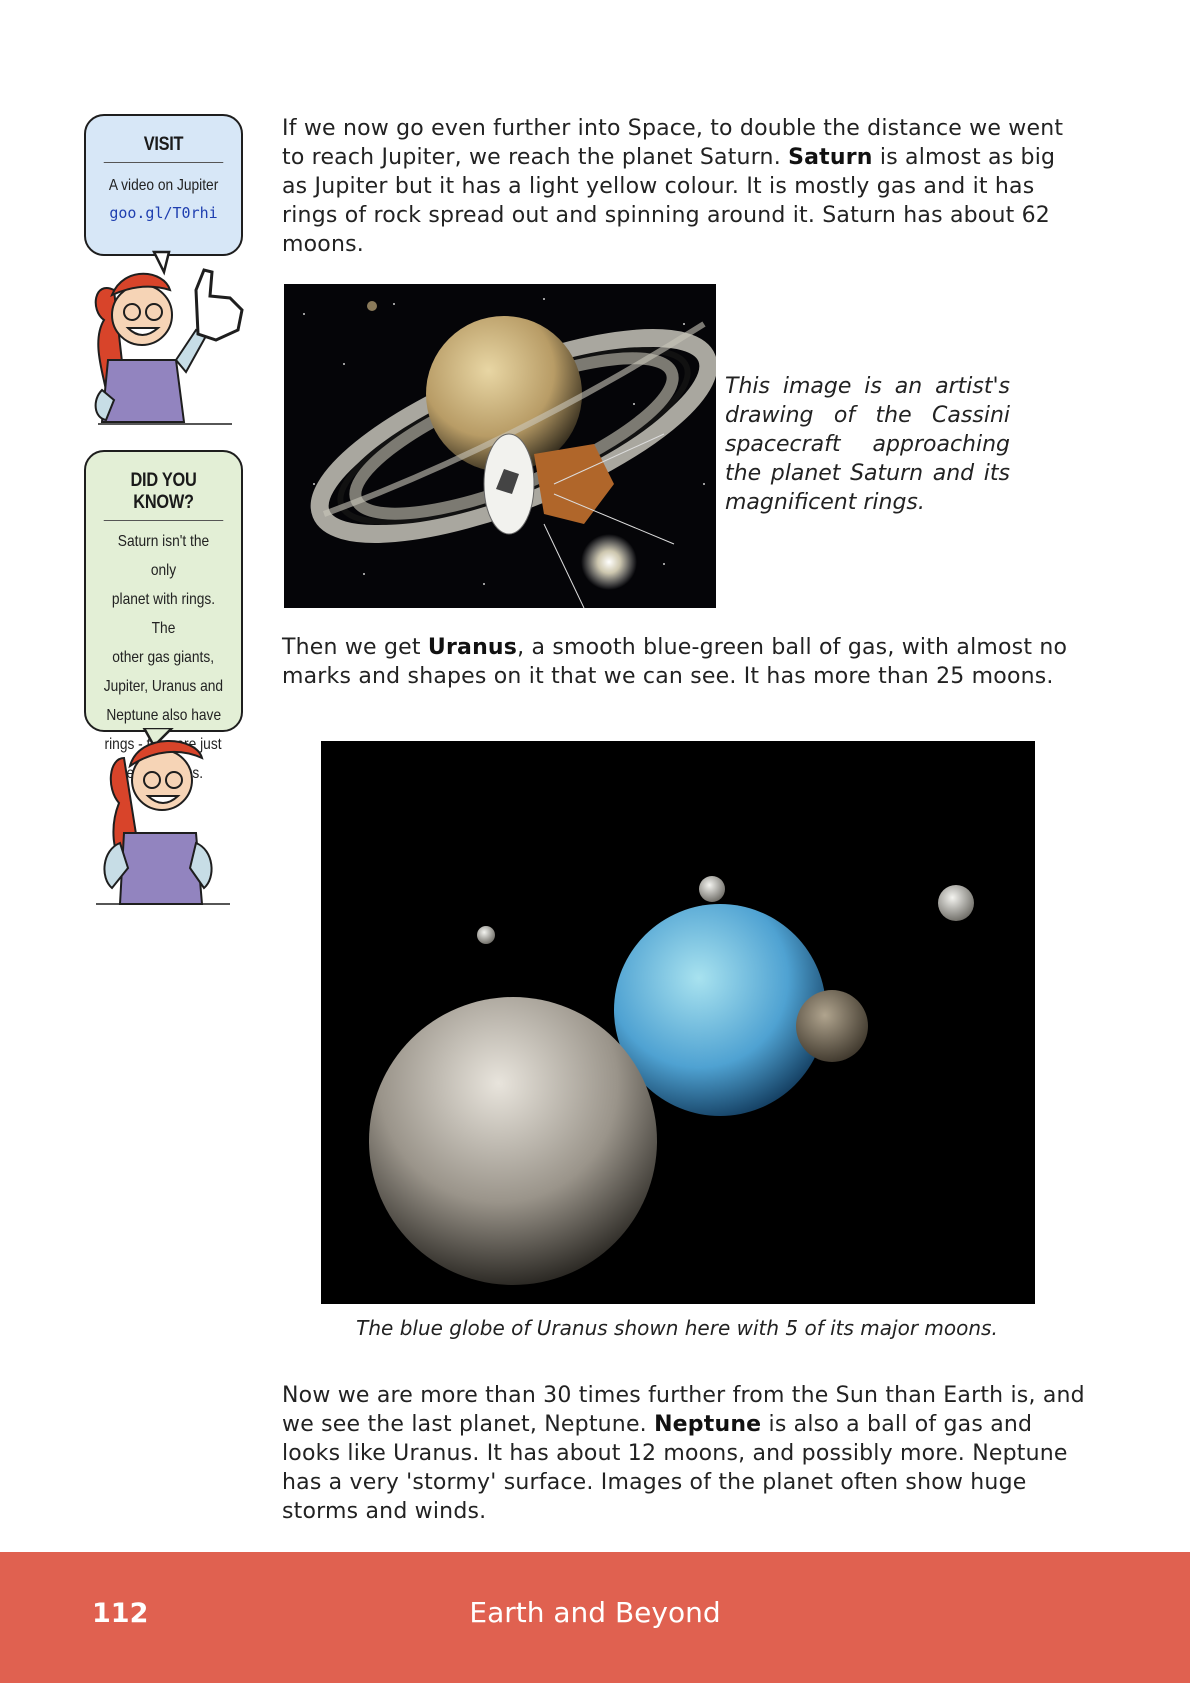 This screenshot has height=1683, width=1190. What do you see at coordinates (830, 157) in the screenshot?
I see `bold-term-saturn: Saturn` at bounding box center [830, 157].